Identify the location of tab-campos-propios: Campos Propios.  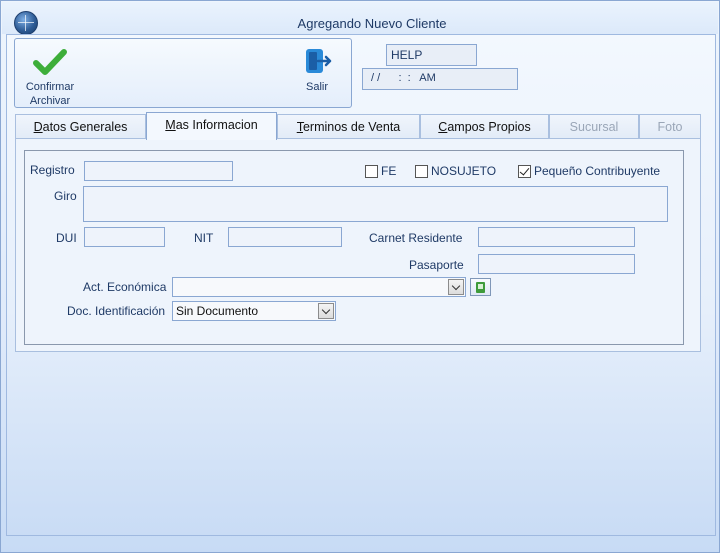
(484, 126).